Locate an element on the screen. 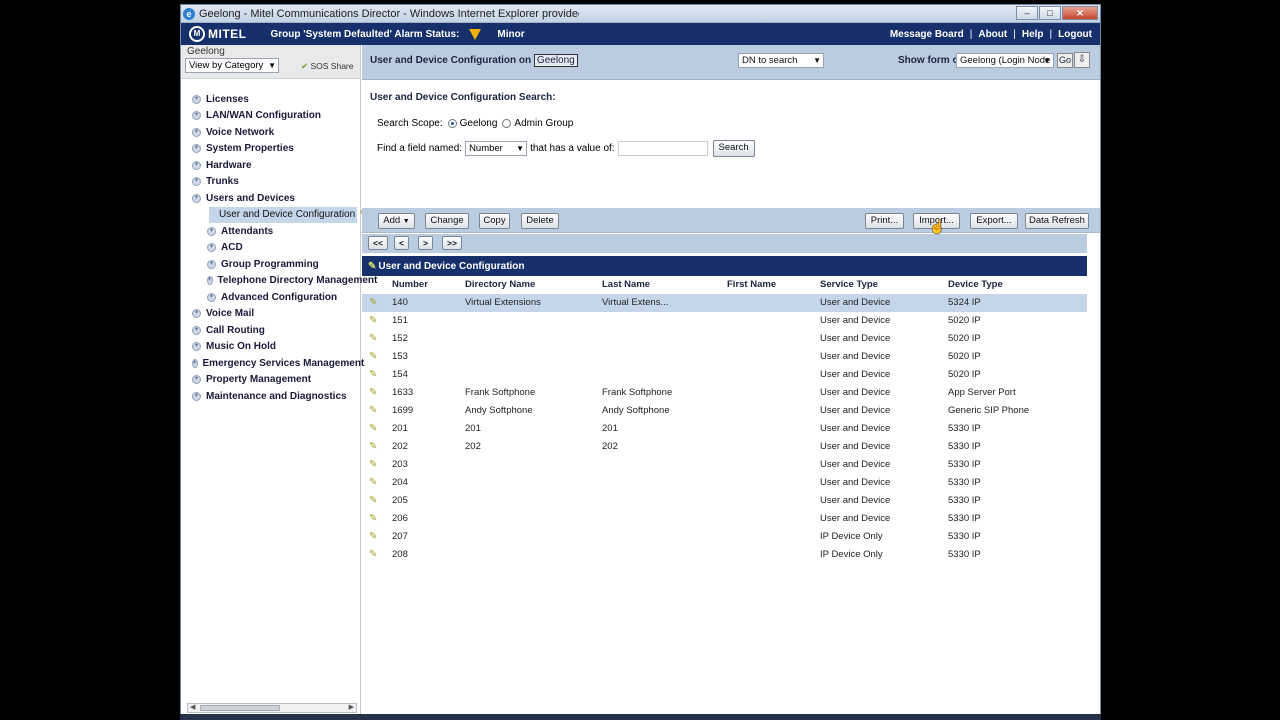  tree-item-voice-mail: + Voice Mail is located at coordinates (270, 314).